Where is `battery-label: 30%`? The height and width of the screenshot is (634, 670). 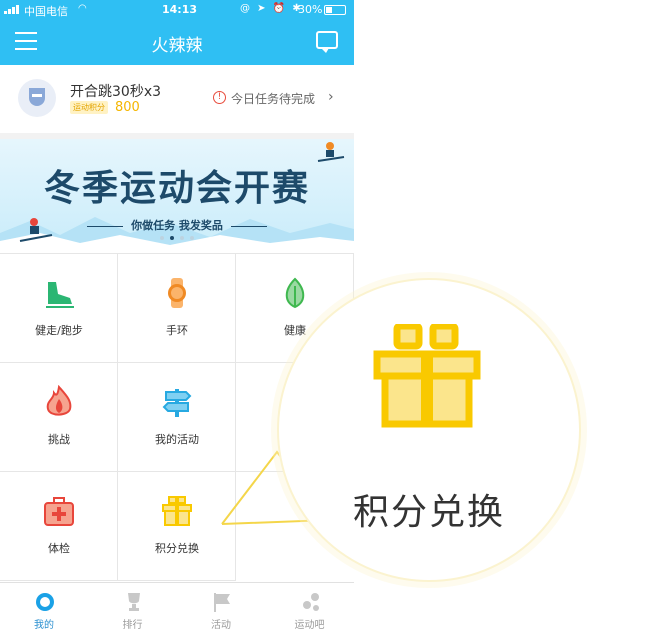
battery-label: 30% is located at coordinates (310, 9).